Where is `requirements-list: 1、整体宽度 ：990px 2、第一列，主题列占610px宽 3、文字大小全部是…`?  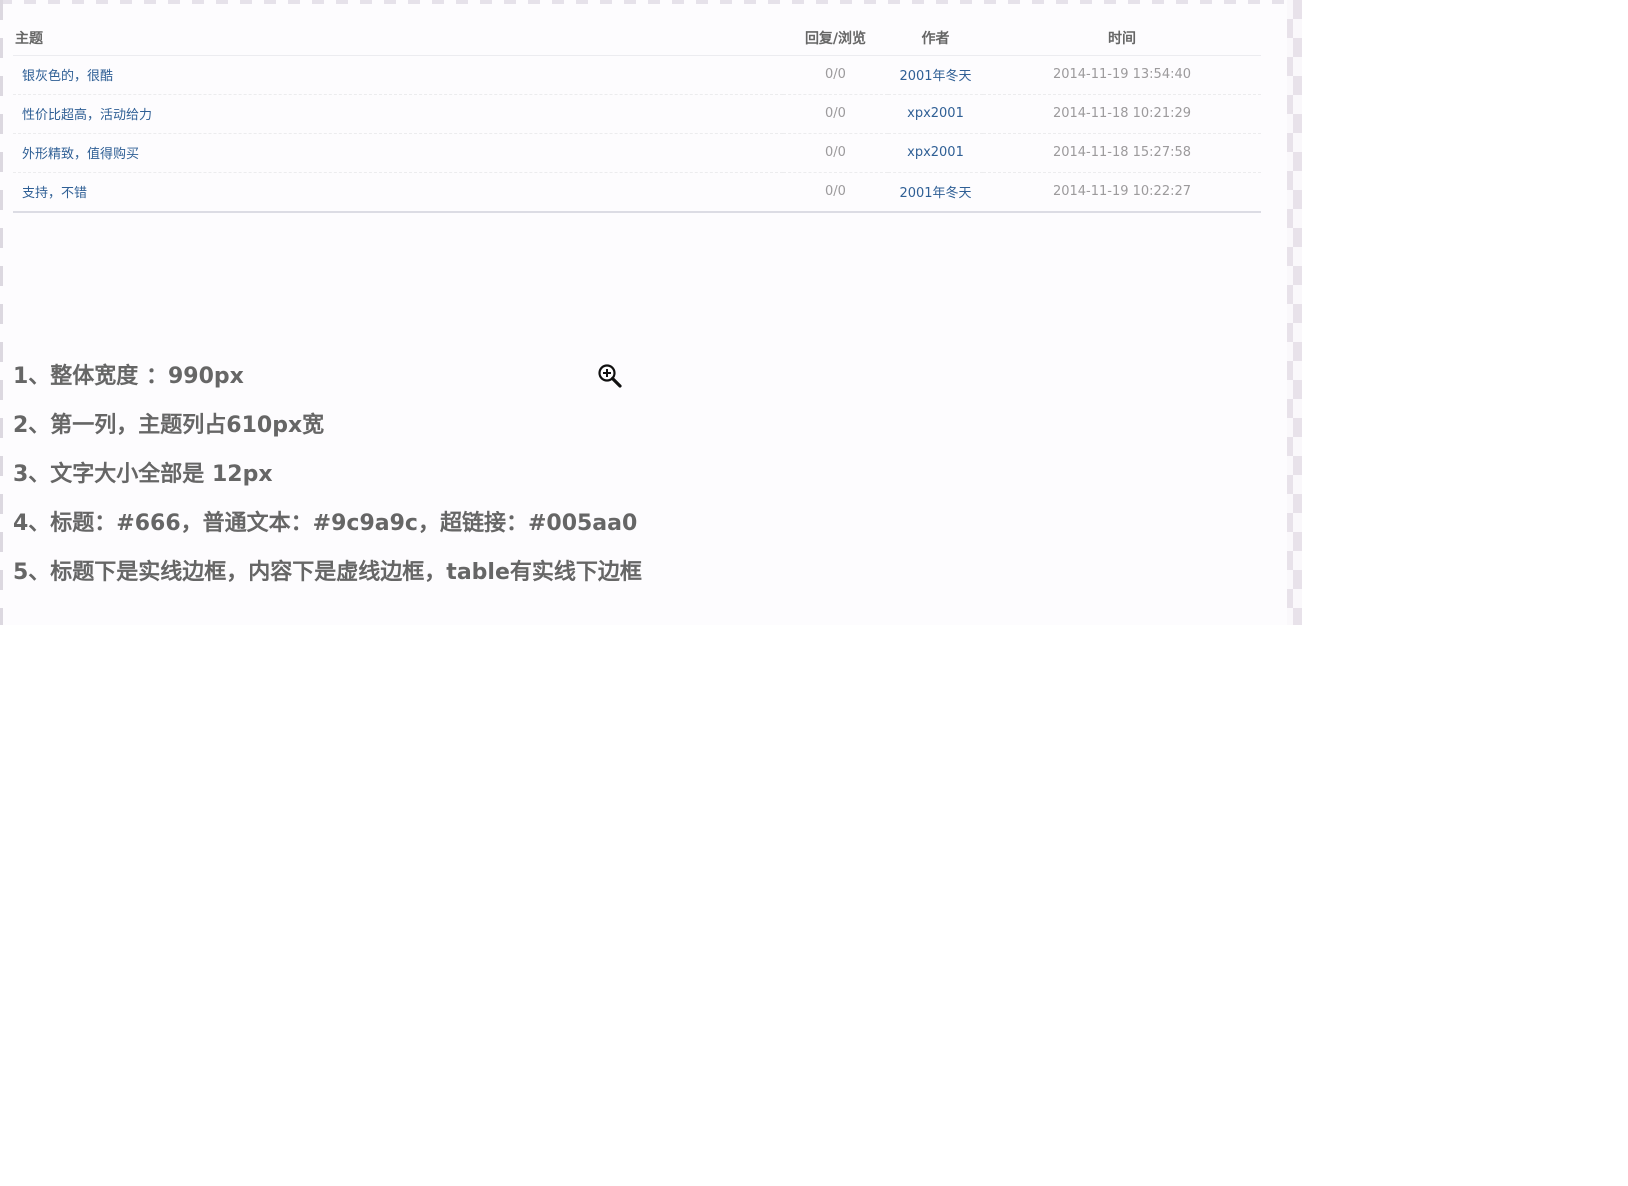
requirements-list: 1、整体宽度 ：990px 2、第一列，主题列占610px宽 3、文字大小全部是… is located at coordinates (327, 484).